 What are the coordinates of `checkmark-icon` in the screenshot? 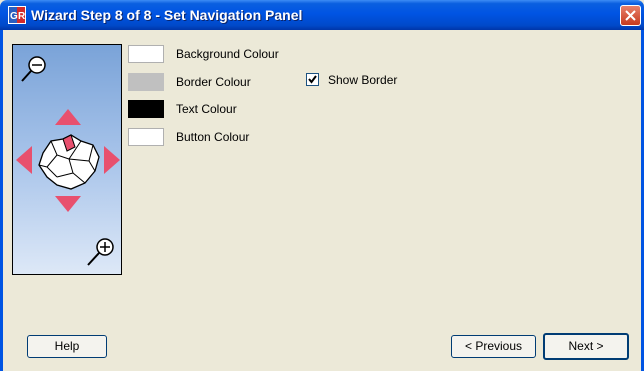 It's located at (312, 79).